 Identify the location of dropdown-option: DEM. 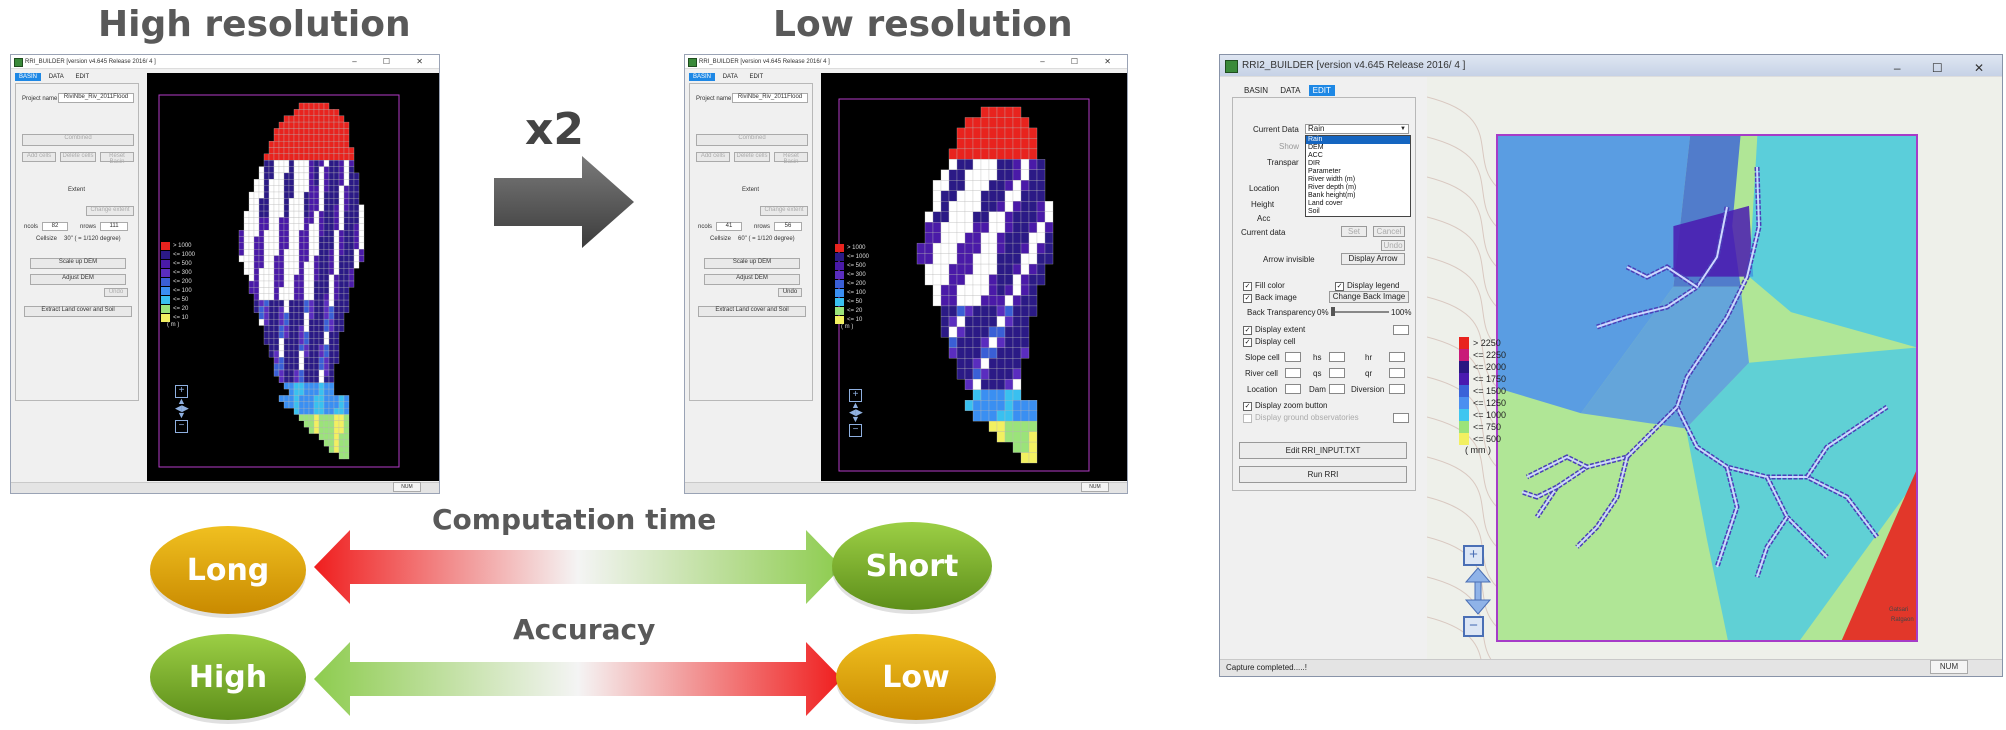
(1358, 148).